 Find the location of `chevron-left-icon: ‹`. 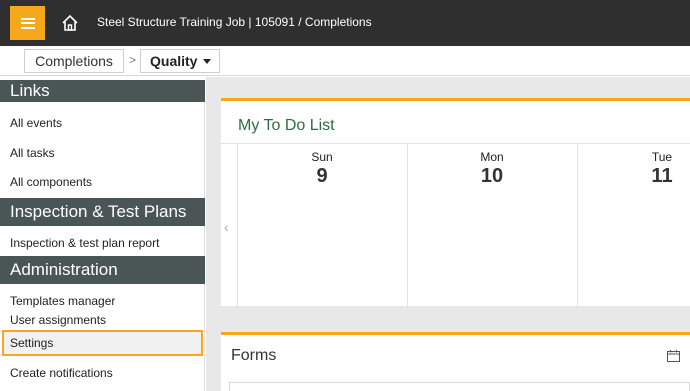

chevron-left-icon: ‹ is located at coordinates (226, 227).